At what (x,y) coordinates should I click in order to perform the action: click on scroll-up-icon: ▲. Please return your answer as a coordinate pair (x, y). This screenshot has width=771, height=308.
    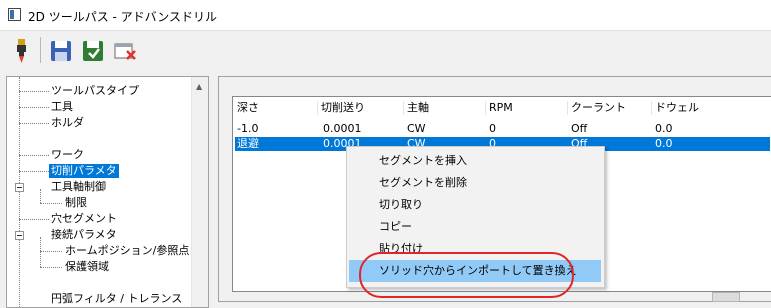
    Looking at the image, I should click on (199, 86).